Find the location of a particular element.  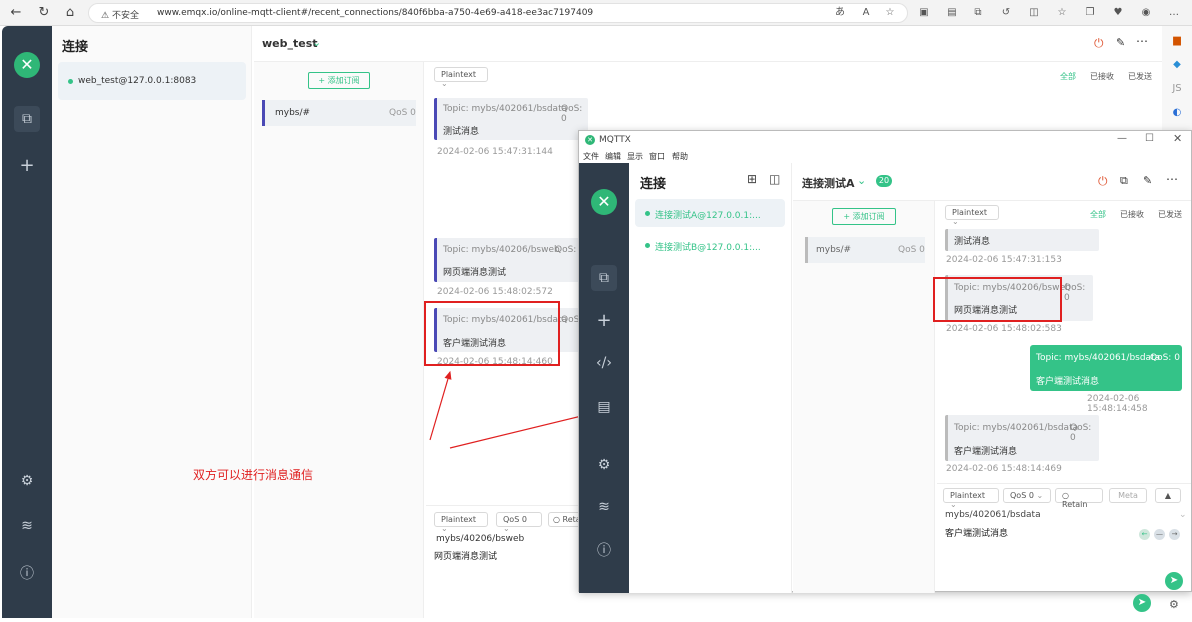

extension-icon: ▣ is located at coordinates (924, 13).